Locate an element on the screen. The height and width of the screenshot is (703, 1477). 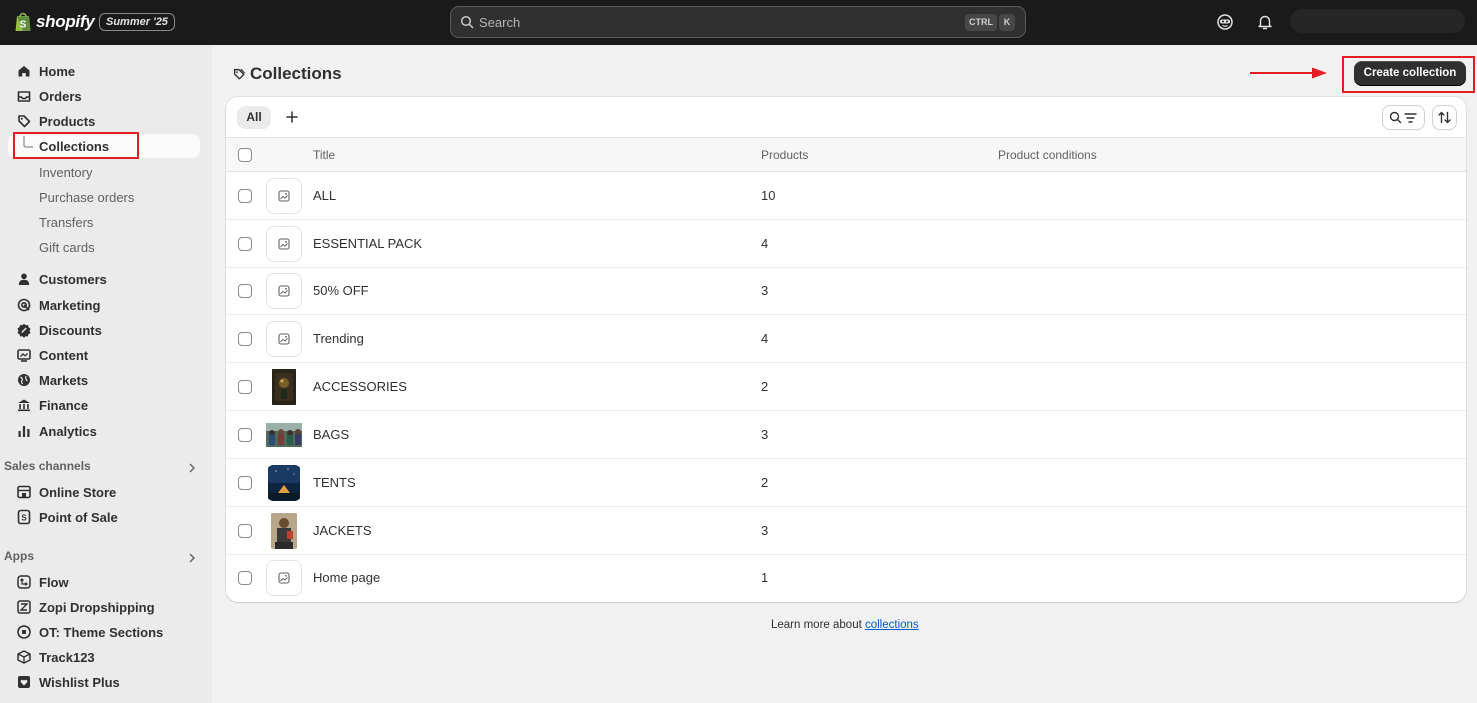
store-account-menu is located at coordinates (1377, 21).